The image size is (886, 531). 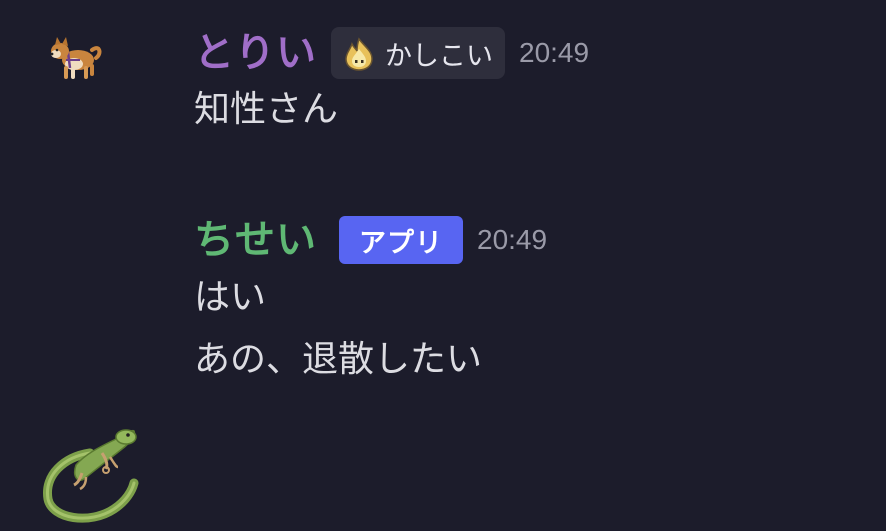 I want to click on flame-sprite-icon, so click(x=359, y=54).